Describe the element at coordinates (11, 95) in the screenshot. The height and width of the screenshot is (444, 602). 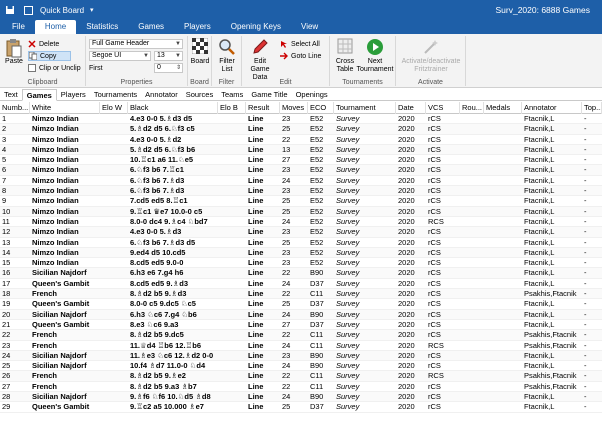
I see `subtab-text: Text` at that location.